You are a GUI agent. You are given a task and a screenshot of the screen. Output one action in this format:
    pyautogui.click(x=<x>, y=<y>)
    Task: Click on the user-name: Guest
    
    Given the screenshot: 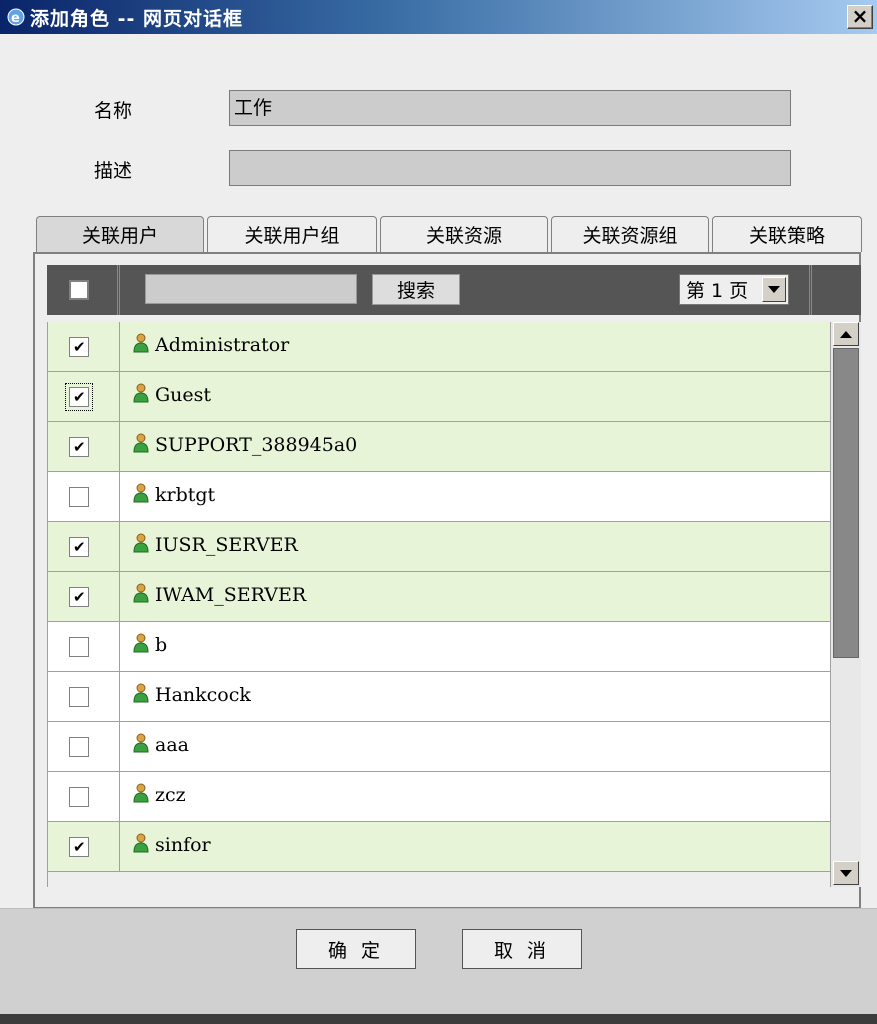 What is the action you would take?
    pyautogui.click(x=183, y=395)
    